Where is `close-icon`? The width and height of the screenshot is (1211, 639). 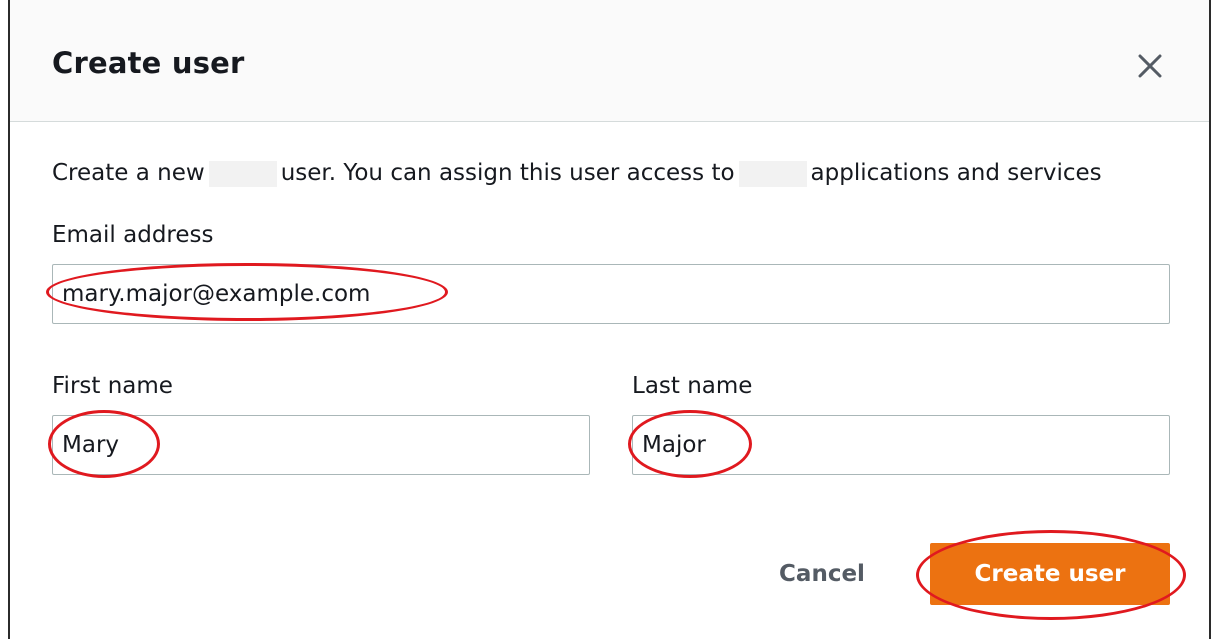
close-icon is located at coordinates (1150, 66).